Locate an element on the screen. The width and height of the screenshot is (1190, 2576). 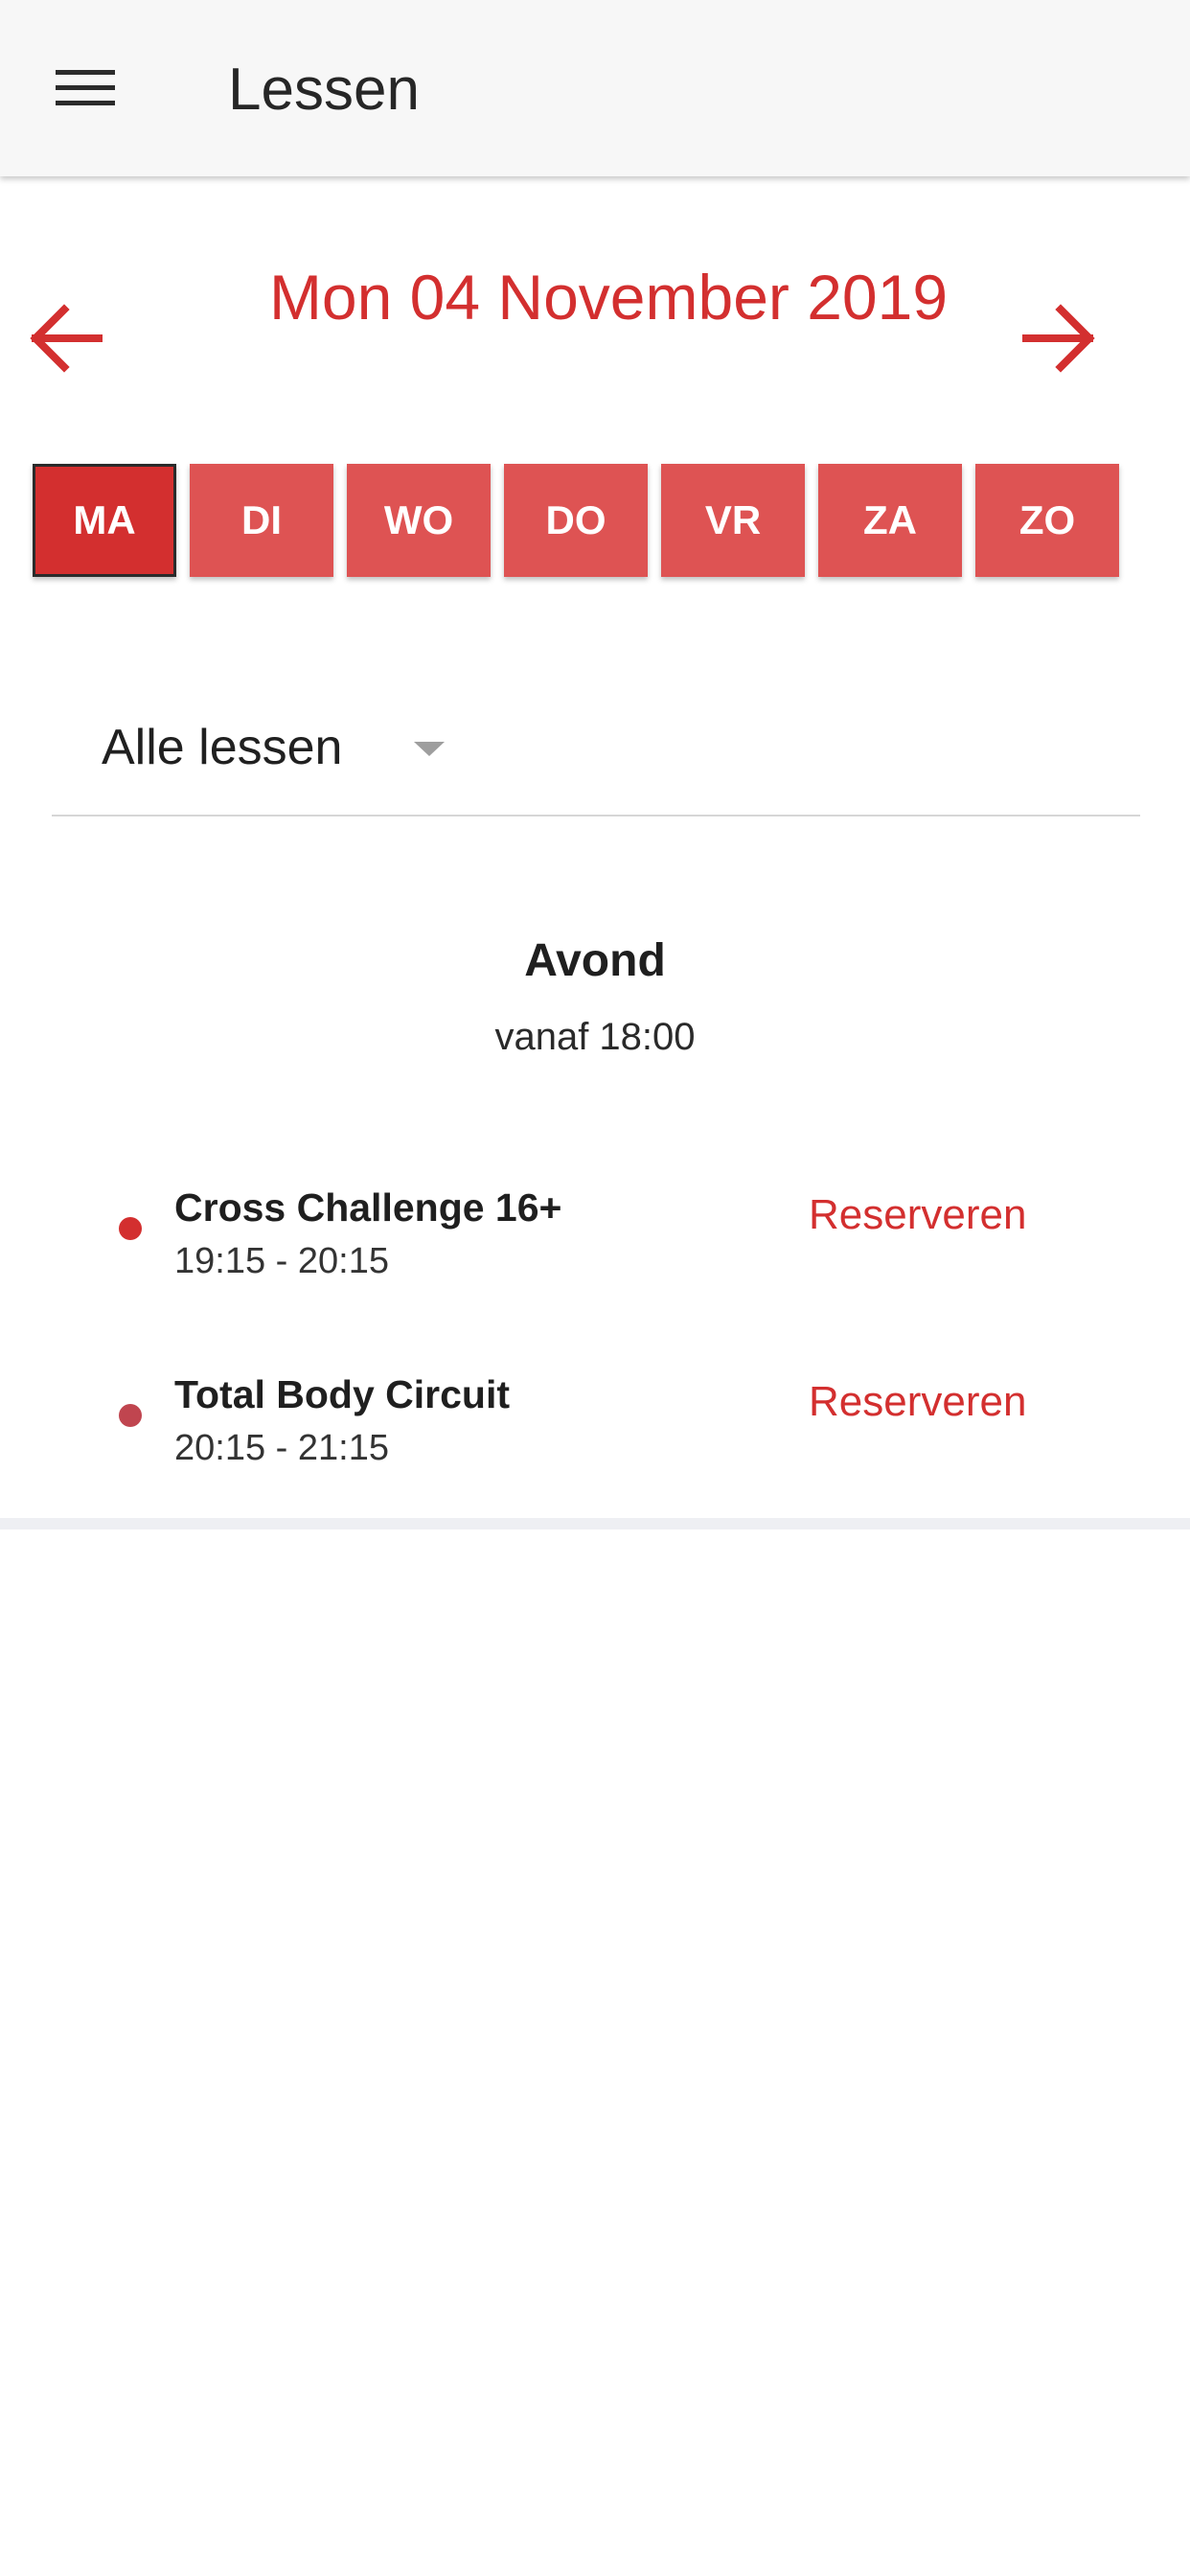
arrow-right-icon is located at coordinates (1061, 341).